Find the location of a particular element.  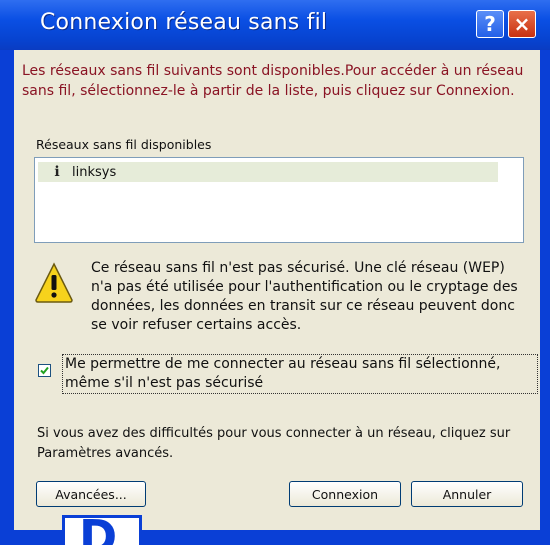

help-button: ? is located at coordinates (490, 24).